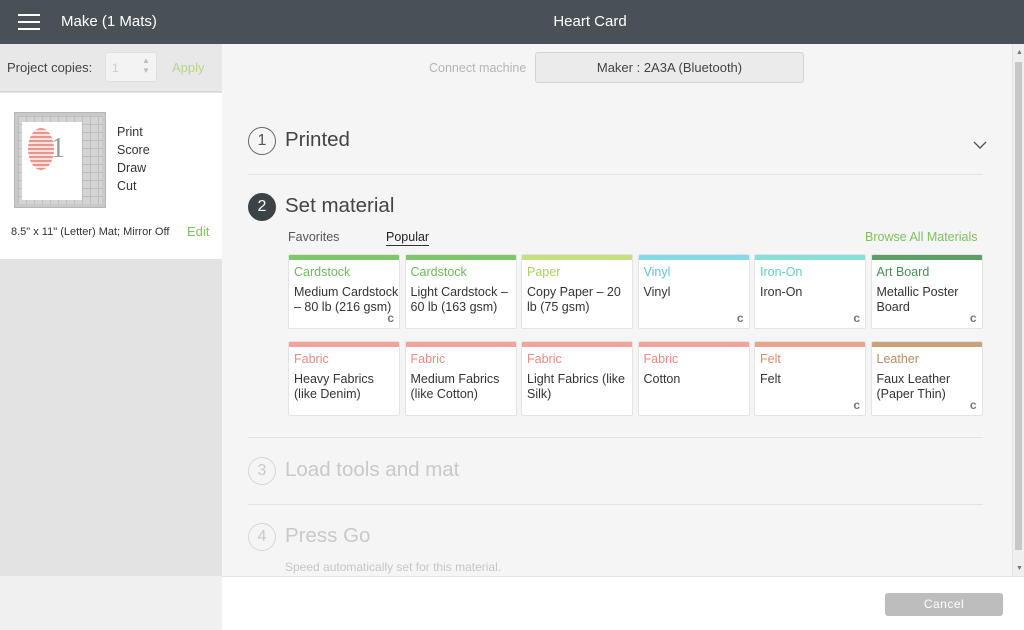 The image size is (1024, 630). What do you see at coordinates (262, 141) in the screenshot?
I see `step-1-number: 1` at bounding box center [262, 141].